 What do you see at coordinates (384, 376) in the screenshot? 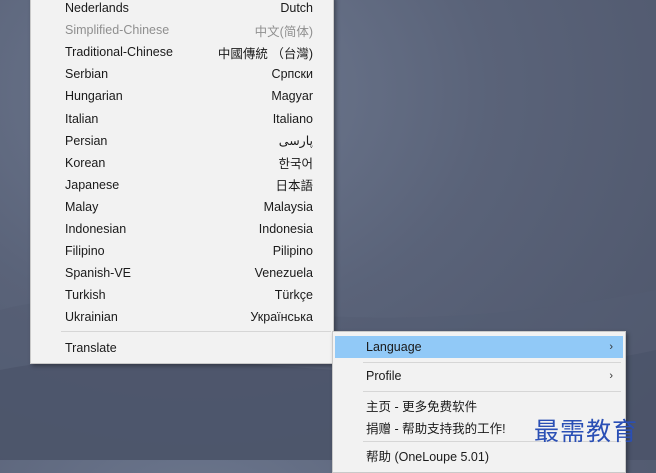
I see `profile-label: Profile` at bounding box center [384, 376].